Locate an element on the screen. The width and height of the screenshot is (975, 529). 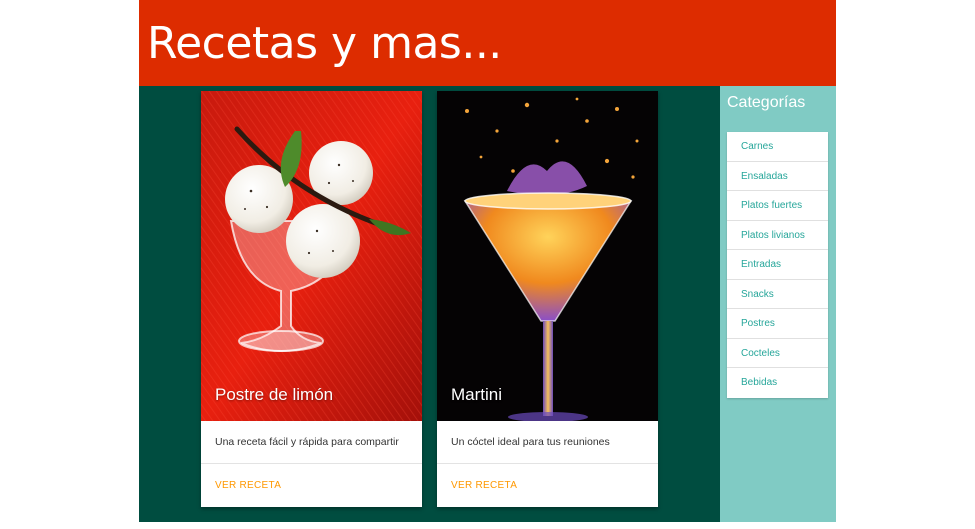
category-item-entradas: Entradas is located at coordinates (777, 265).